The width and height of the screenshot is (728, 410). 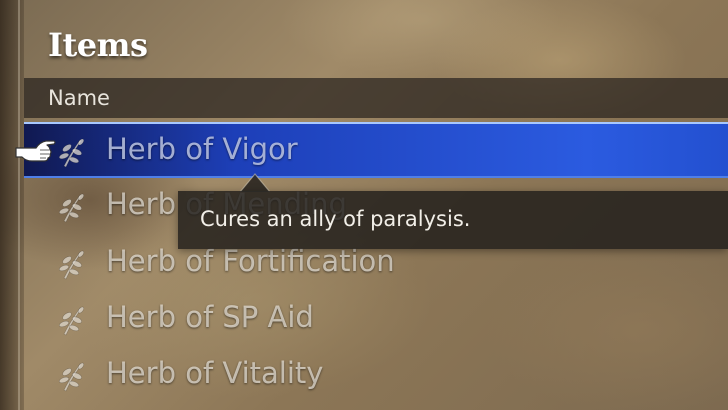 I want to click on list-item: Herb of Vitality, so click(x=376, y=376).